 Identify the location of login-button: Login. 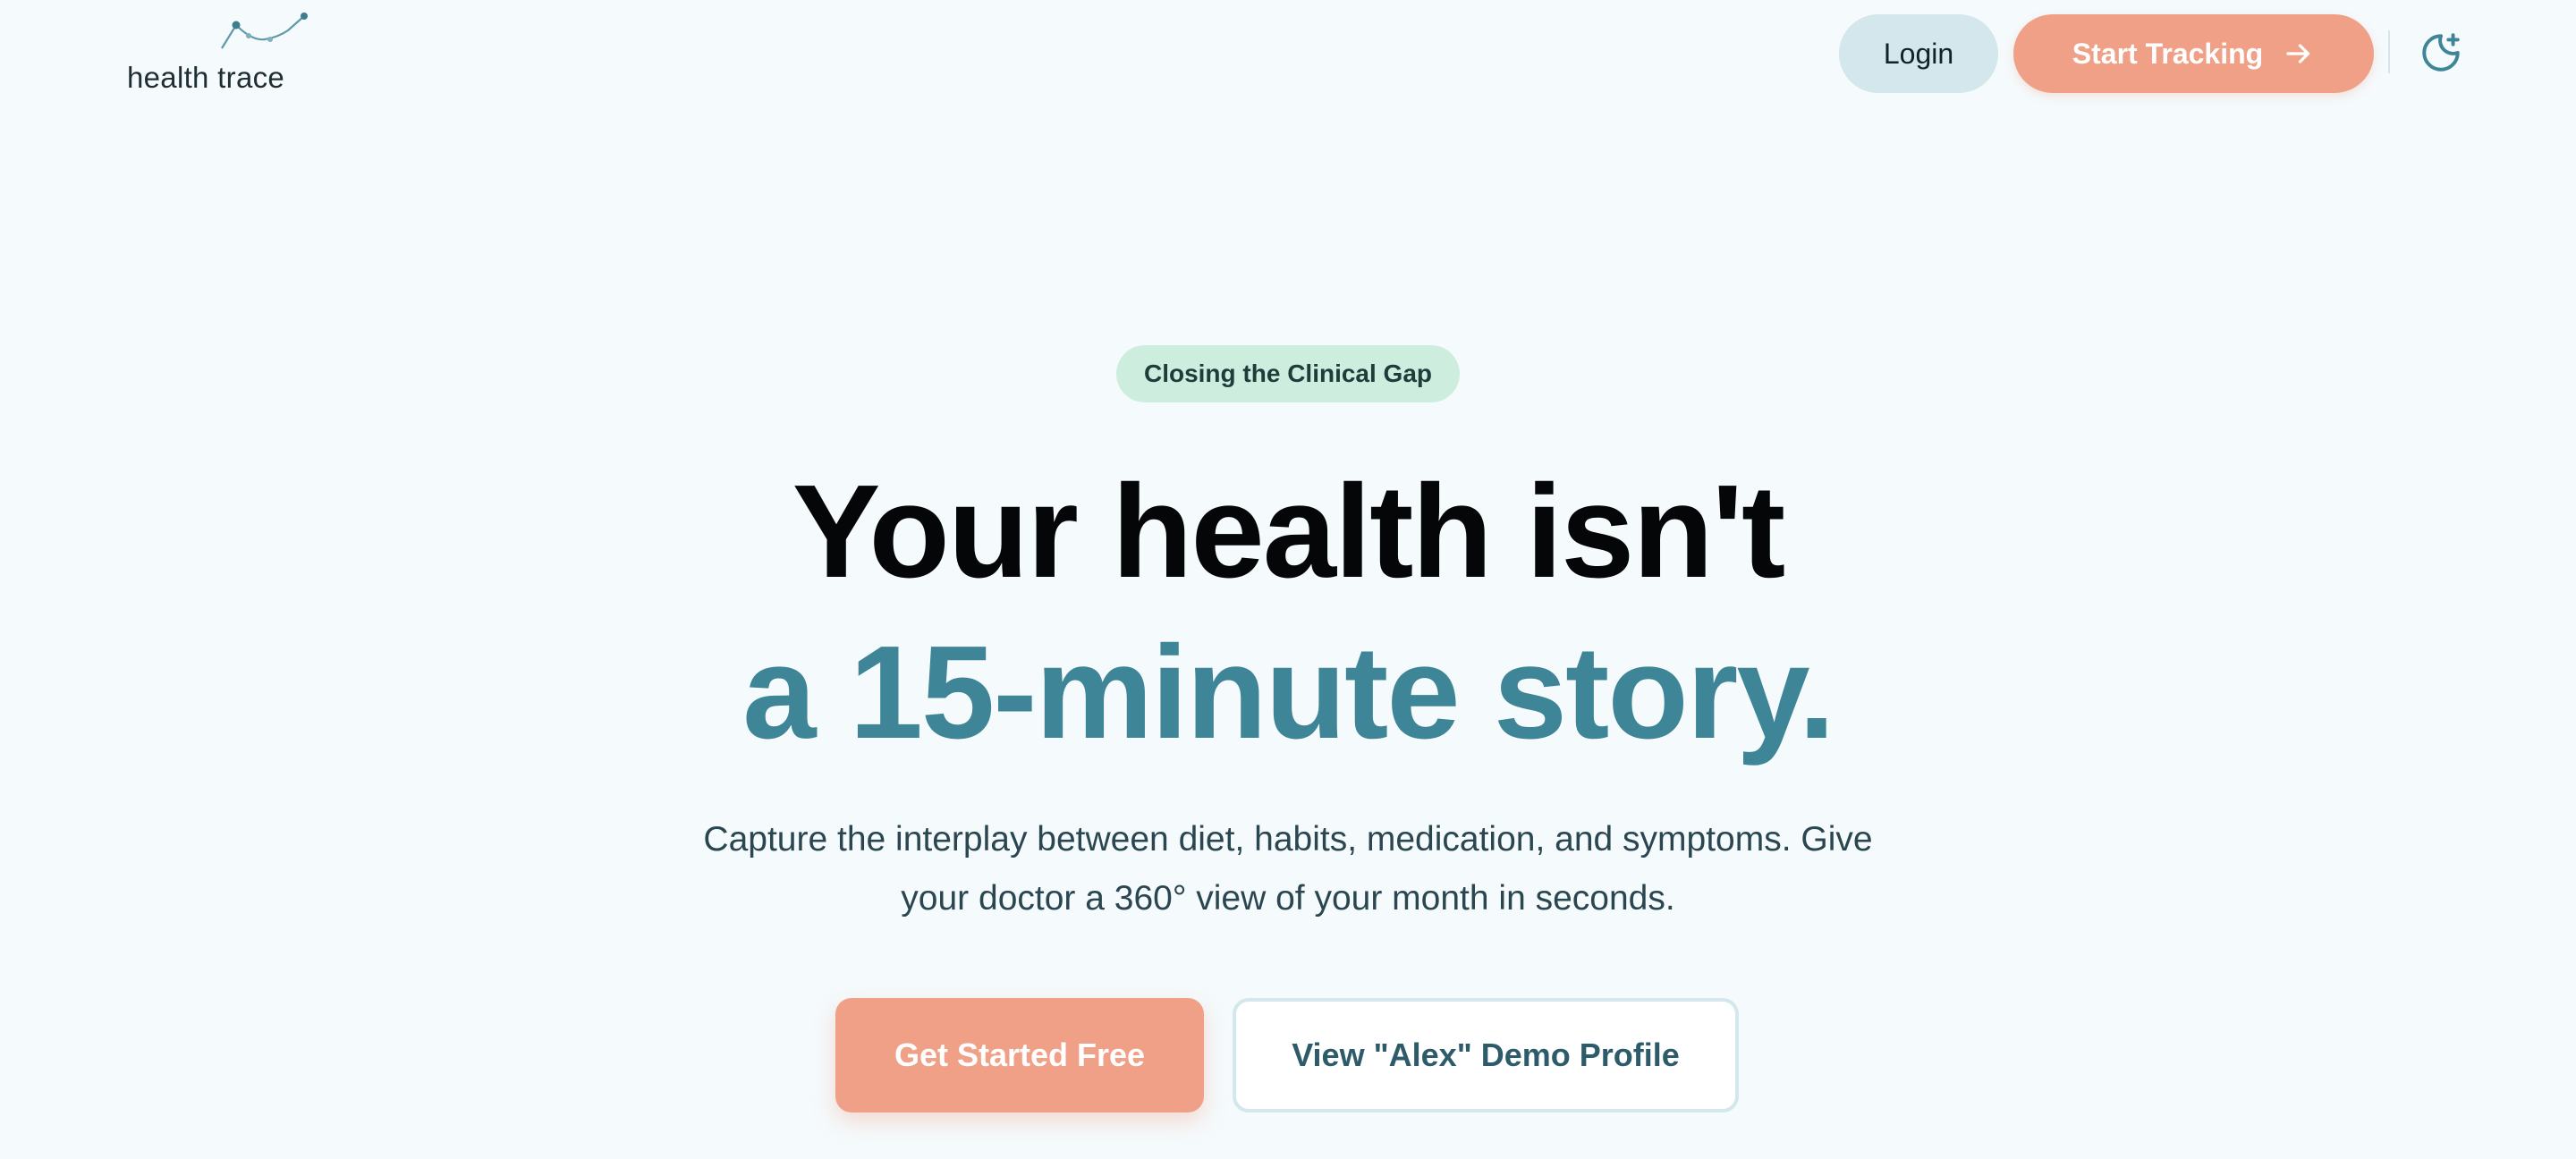
(1918, 53).